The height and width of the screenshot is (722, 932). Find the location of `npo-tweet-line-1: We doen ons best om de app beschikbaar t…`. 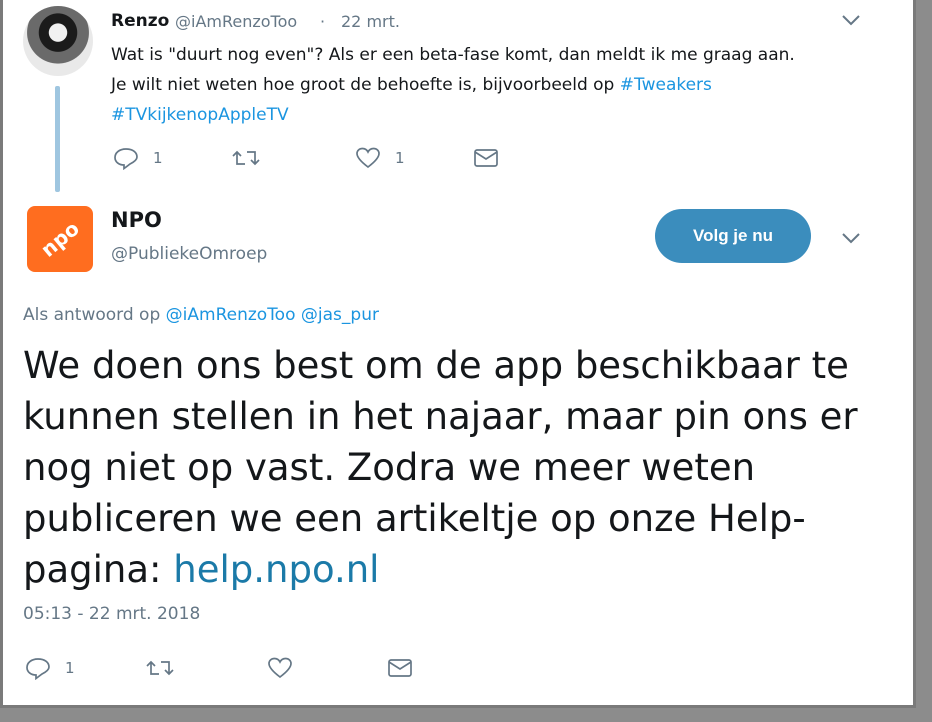

npo-tweet-line-1: We doen ons best om de app beschikbaar t… is located at coordinates (436, 365).